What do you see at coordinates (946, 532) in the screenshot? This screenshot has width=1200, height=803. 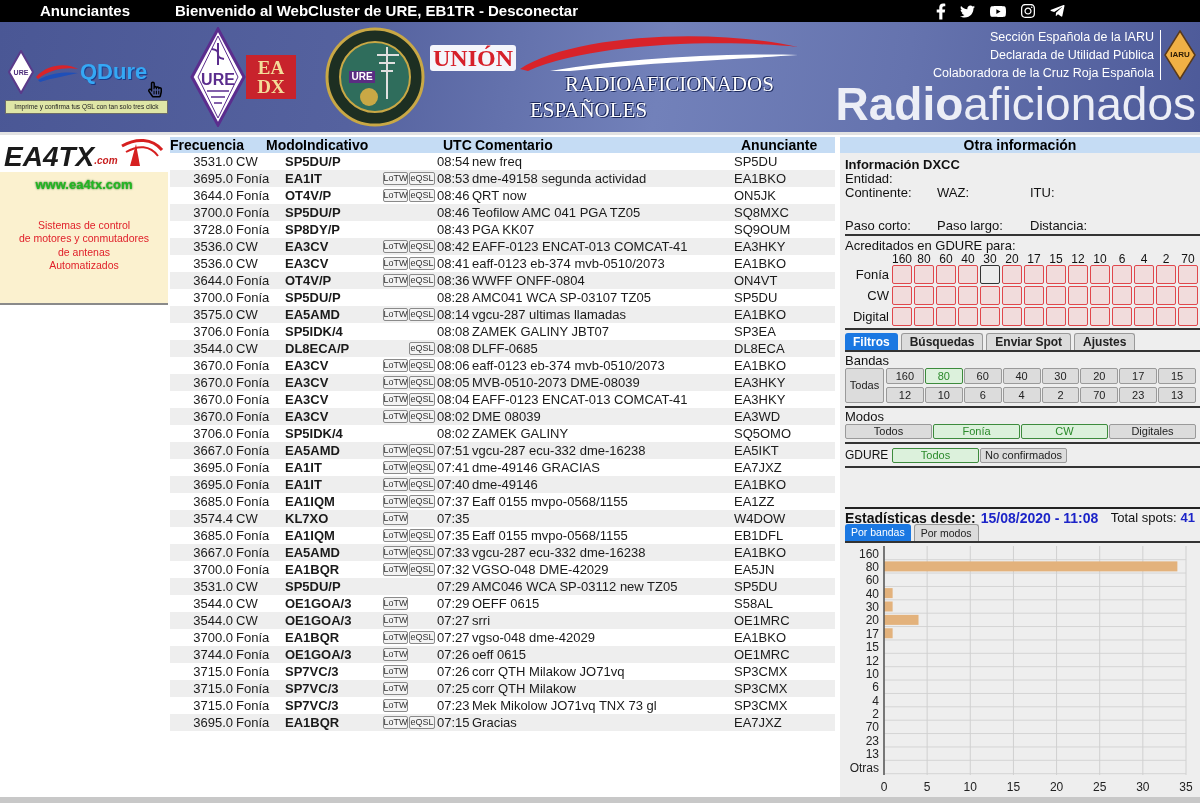 I see `tab: Por modos` at bounding box center [946, 532].